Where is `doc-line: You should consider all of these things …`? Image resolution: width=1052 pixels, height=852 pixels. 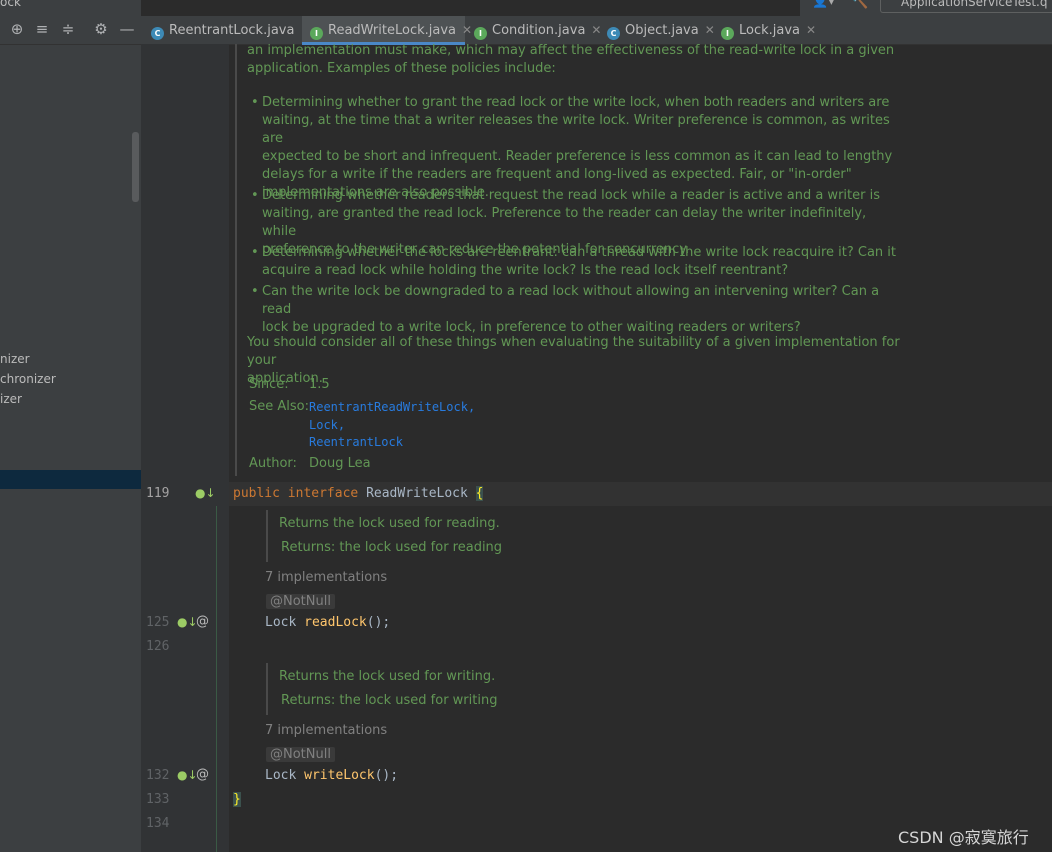
doc-line: You should consider all of these things … is located at coordinates (573, 351).